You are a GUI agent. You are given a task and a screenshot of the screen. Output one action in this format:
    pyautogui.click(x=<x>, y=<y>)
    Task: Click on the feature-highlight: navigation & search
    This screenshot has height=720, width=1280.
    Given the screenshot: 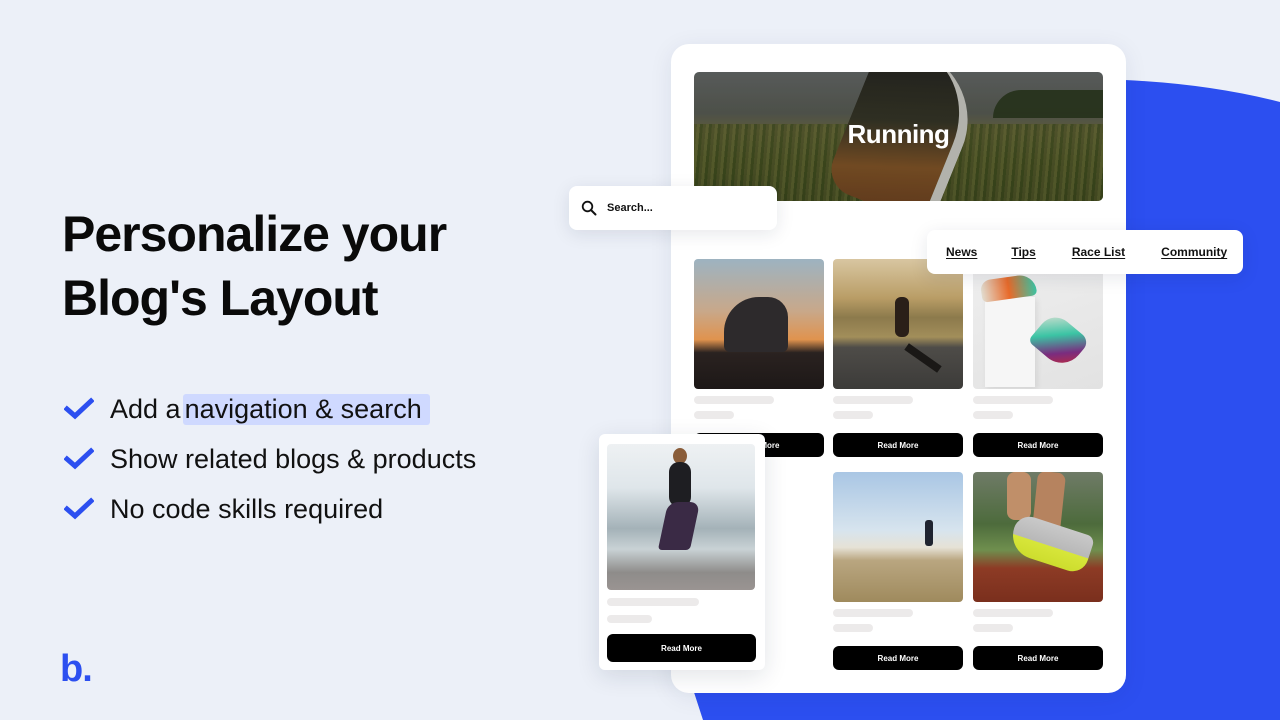 What is the action you would take?
    pyautogui.click(x=306, y=409)
    